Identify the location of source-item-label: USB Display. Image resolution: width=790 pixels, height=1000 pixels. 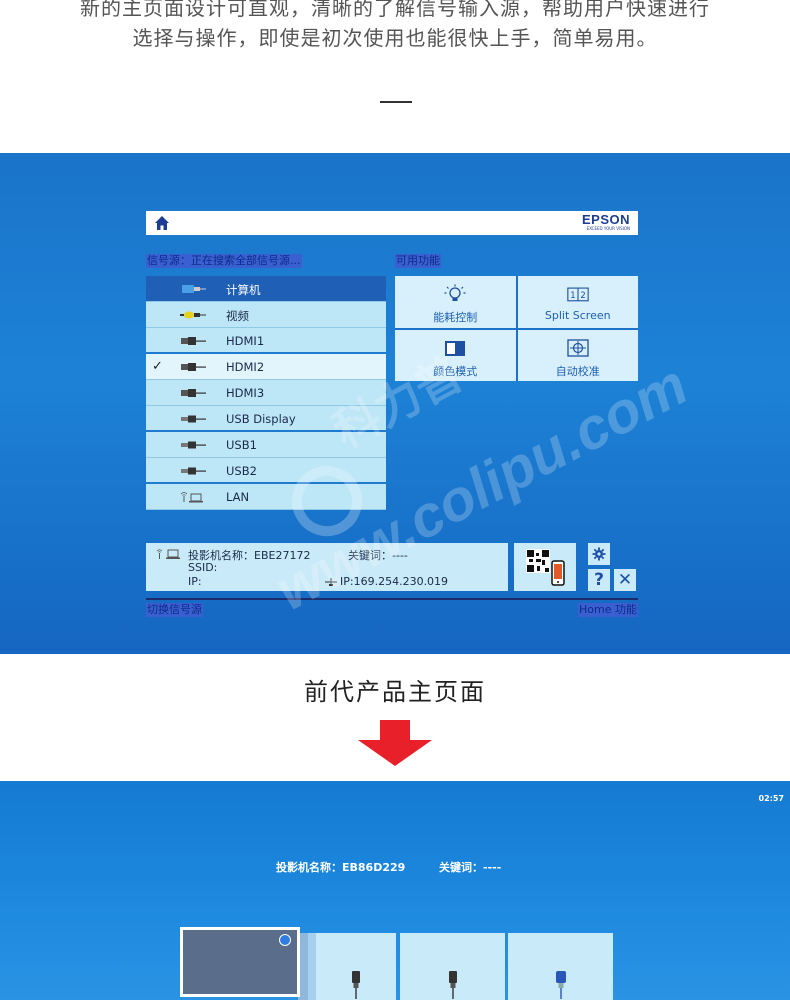
(261, 419).